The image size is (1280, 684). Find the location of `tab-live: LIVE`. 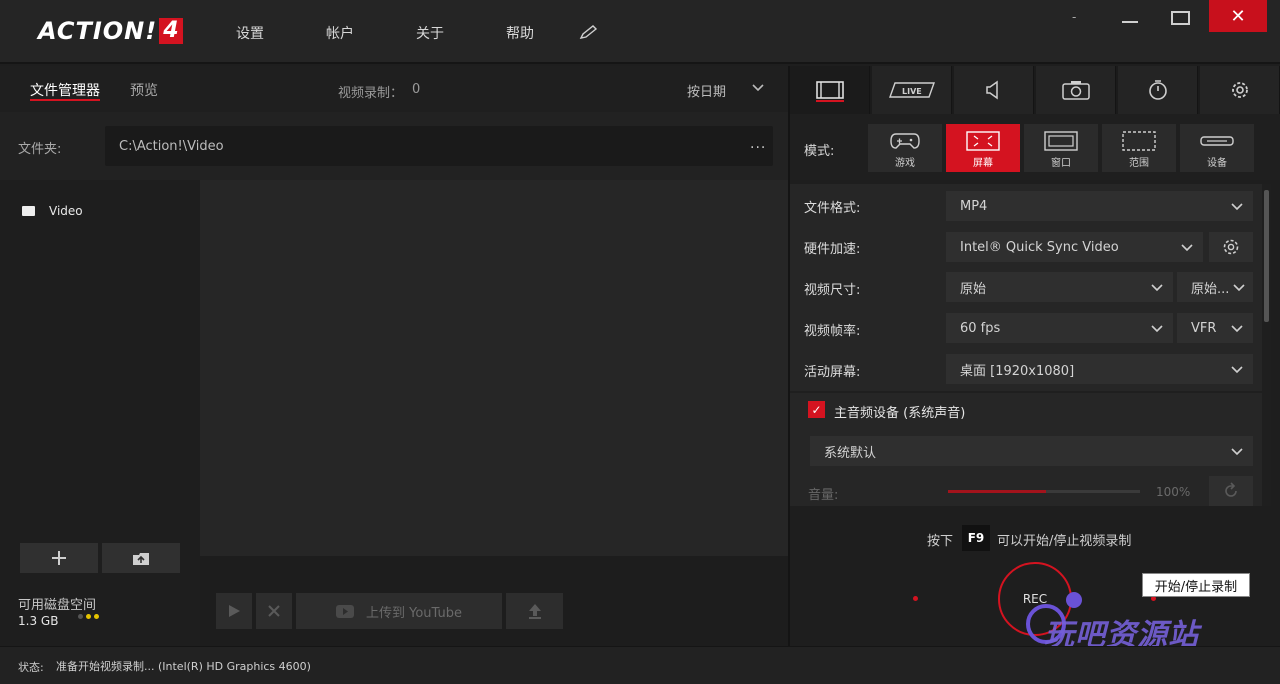

tab-live: LIVE is located at coordinates (912, 90).